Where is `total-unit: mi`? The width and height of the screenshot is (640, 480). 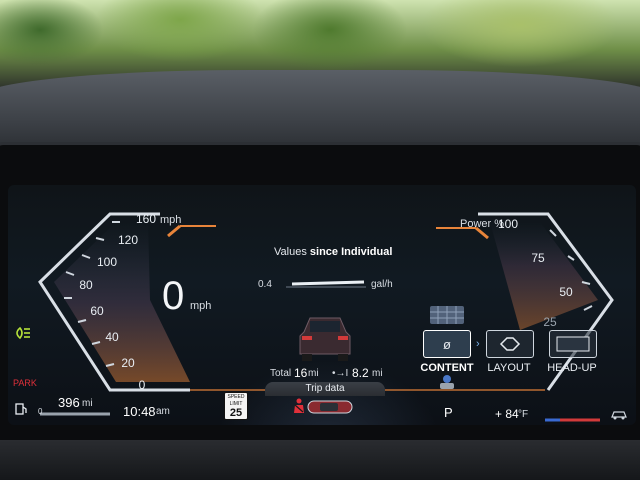 total-unit: mi is located at coordinates (313, 373).